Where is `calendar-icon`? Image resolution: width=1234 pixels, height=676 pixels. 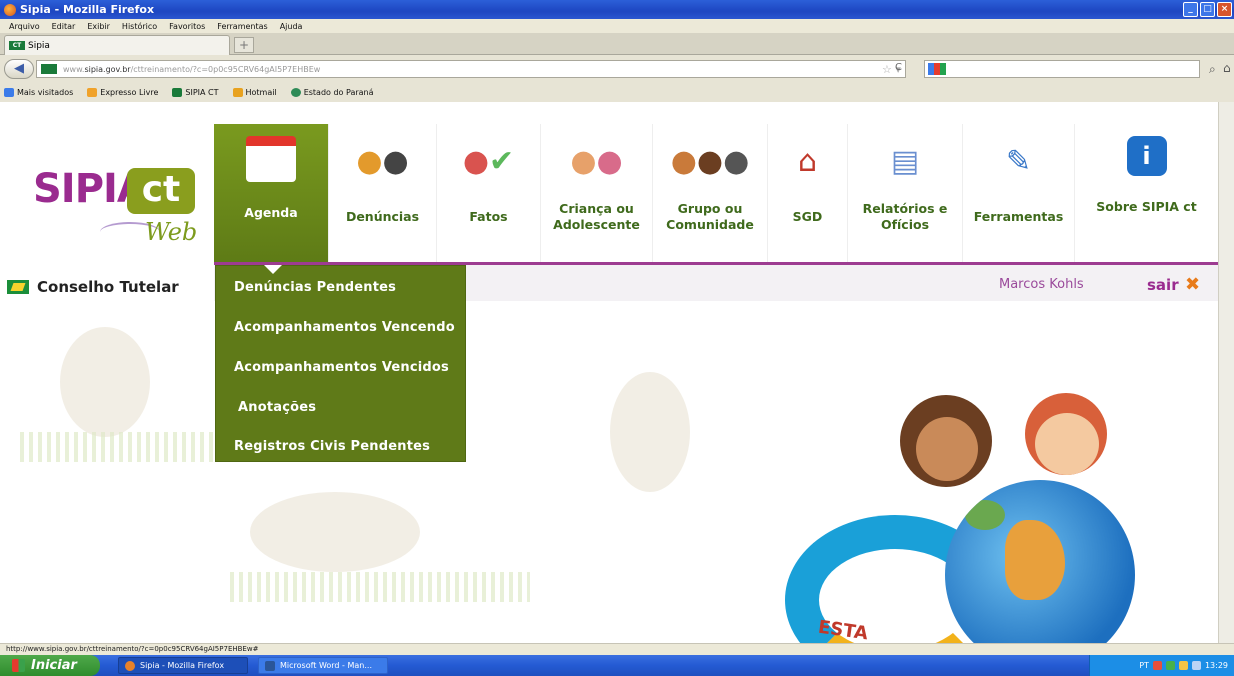
calendar-icon is located at coordinates (271, 159).